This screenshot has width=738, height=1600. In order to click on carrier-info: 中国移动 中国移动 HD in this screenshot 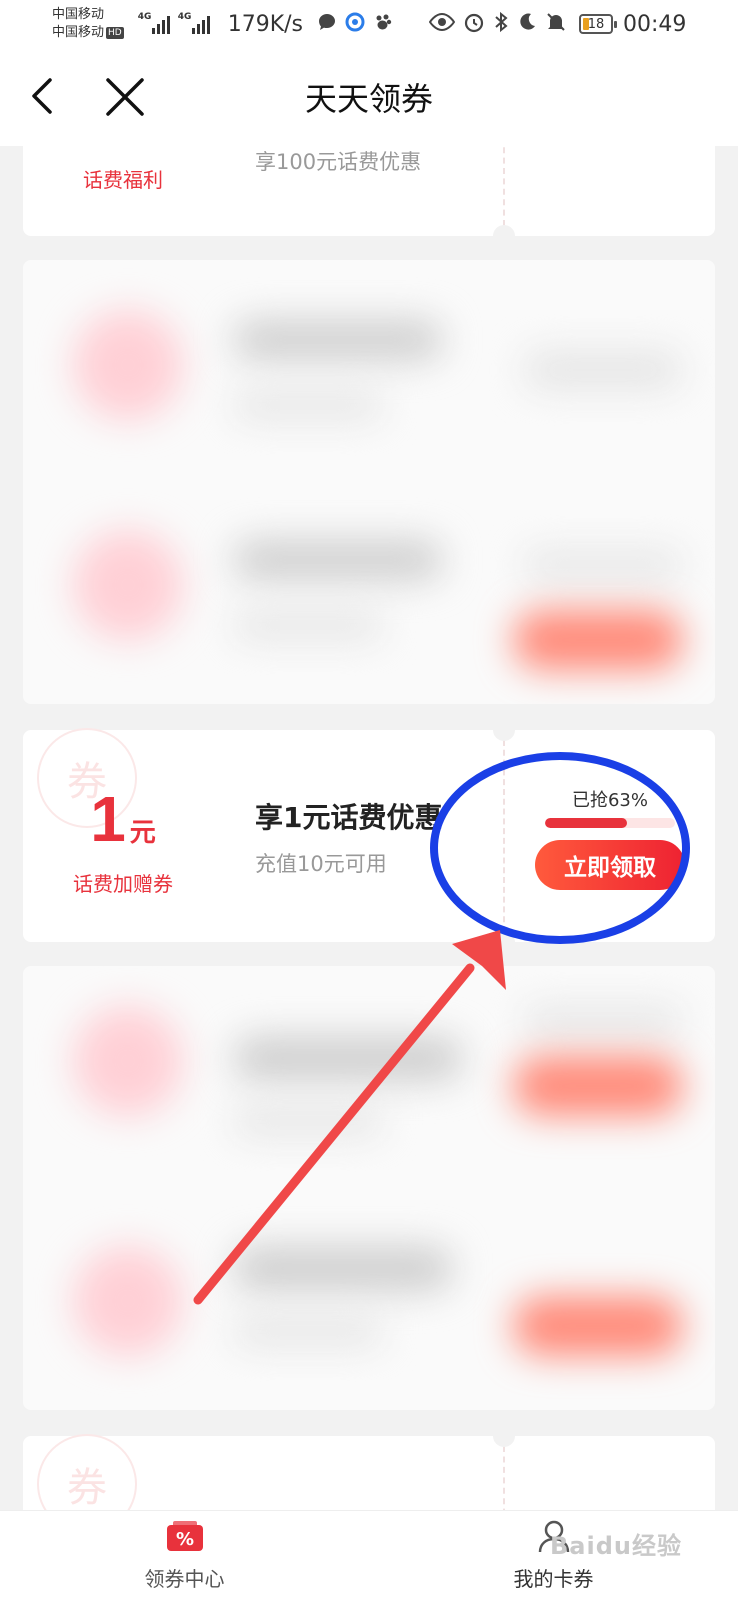, I will do `click(88, 24)`.